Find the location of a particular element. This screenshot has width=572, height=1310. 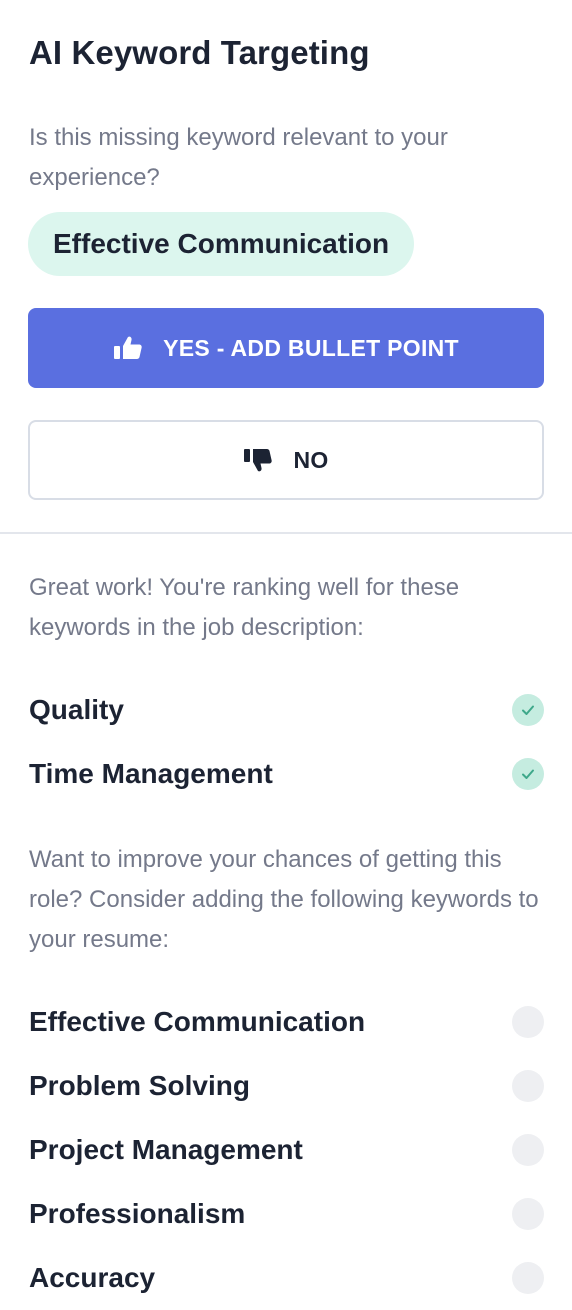

missing-keyword-row: Professionalism is located at coordinates (286, 1214).